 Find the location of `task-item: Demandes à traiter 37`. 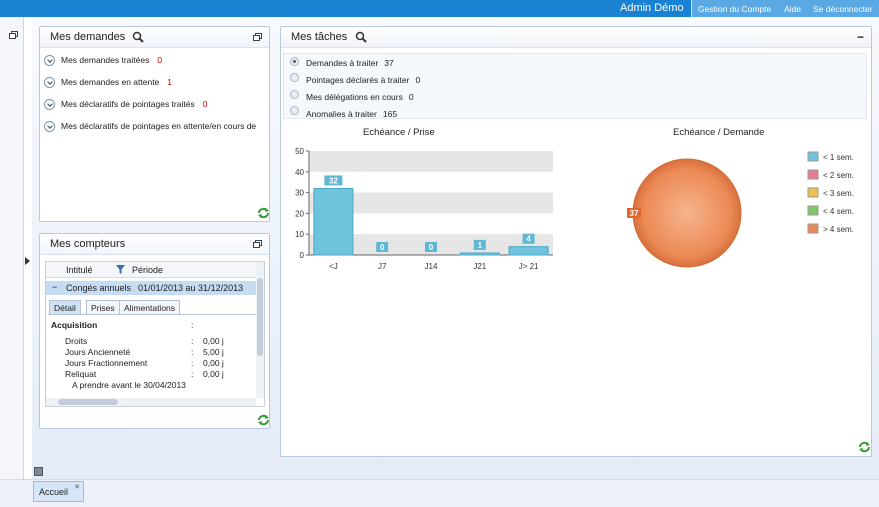

task-item: Demandes à traiter 37 is located at coordinates (350, 63).